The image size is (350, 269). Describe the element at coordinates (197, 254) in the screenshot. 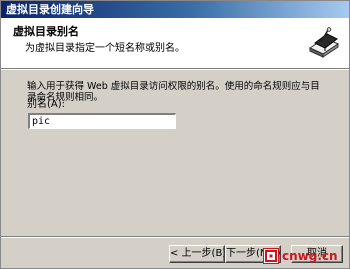

I see `back-button: < 上一步(B)` at that location.